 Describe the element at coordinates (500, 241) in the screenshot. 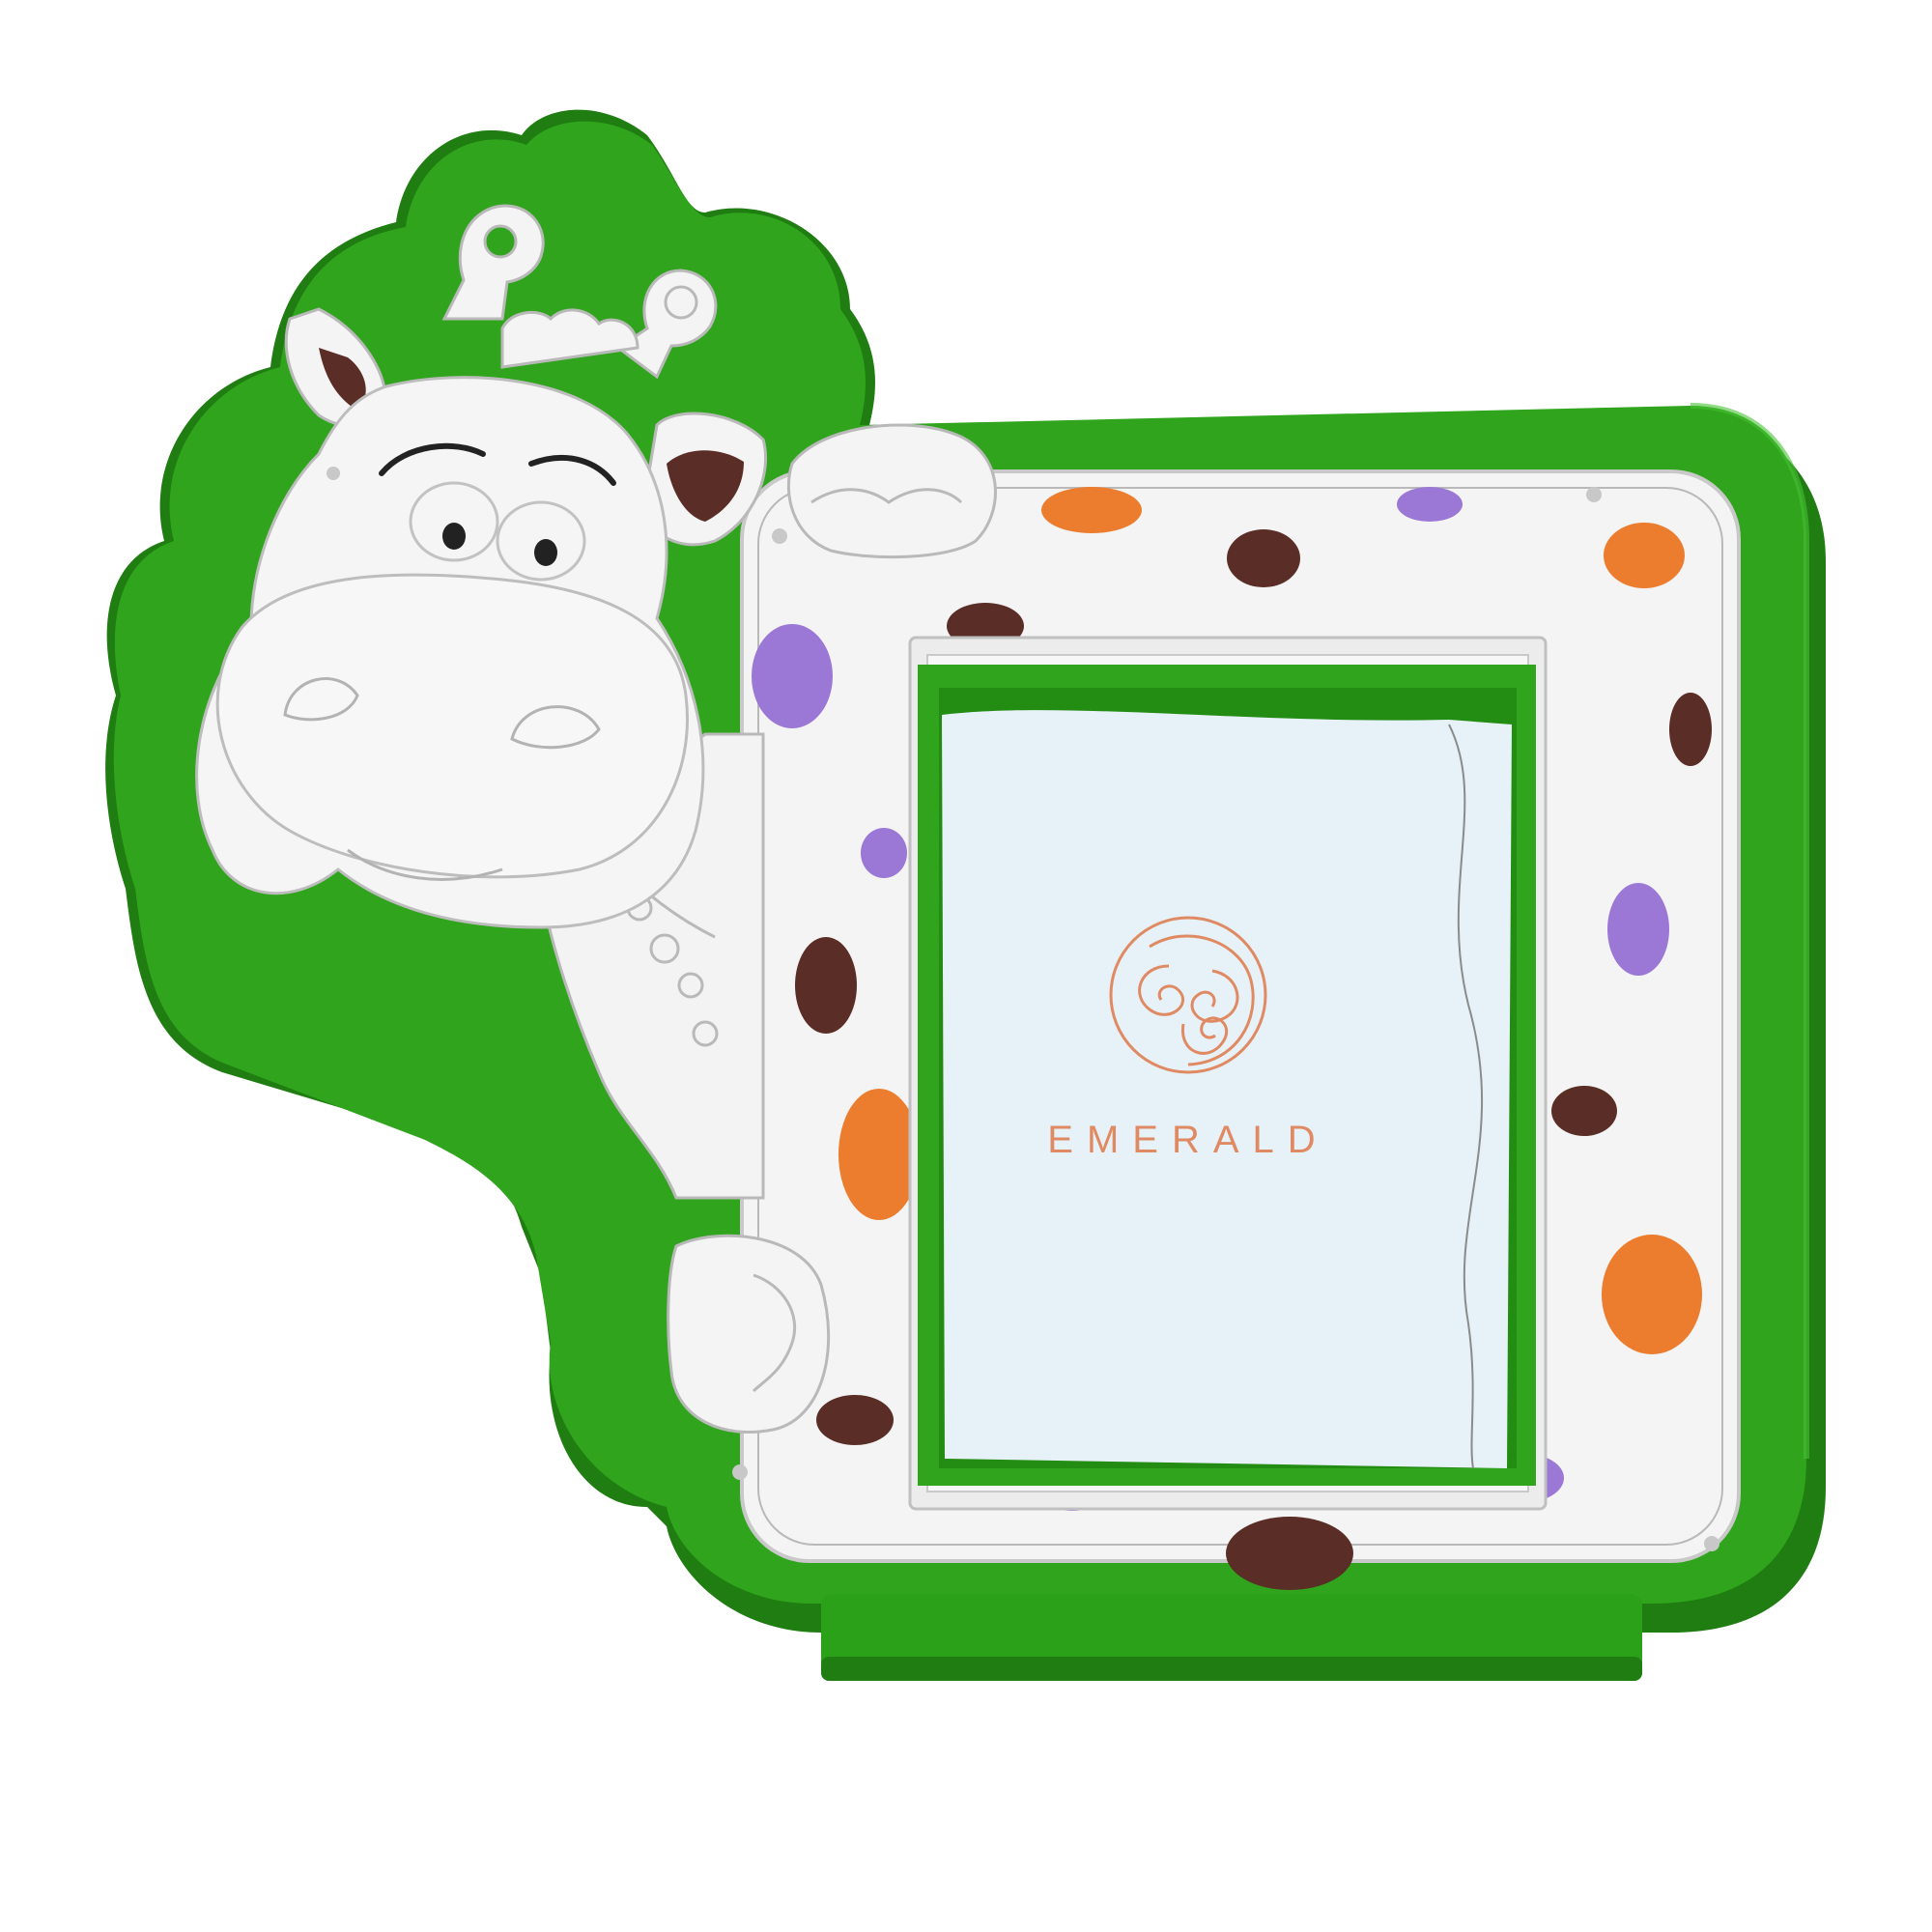

I see `horn-knob-hole` at that location.